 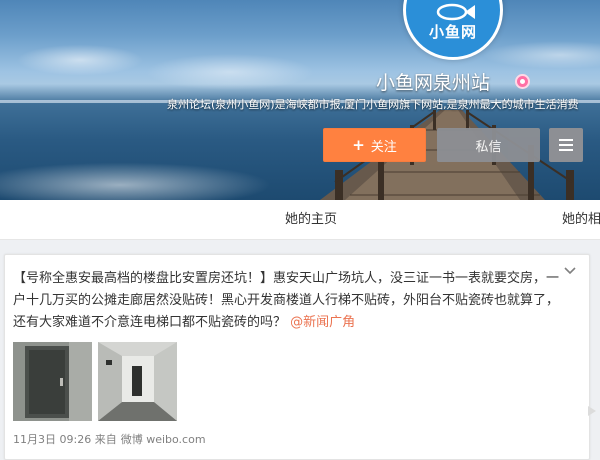 I want to click on post-source-prefix: 来自, so click(x=105, y=439).